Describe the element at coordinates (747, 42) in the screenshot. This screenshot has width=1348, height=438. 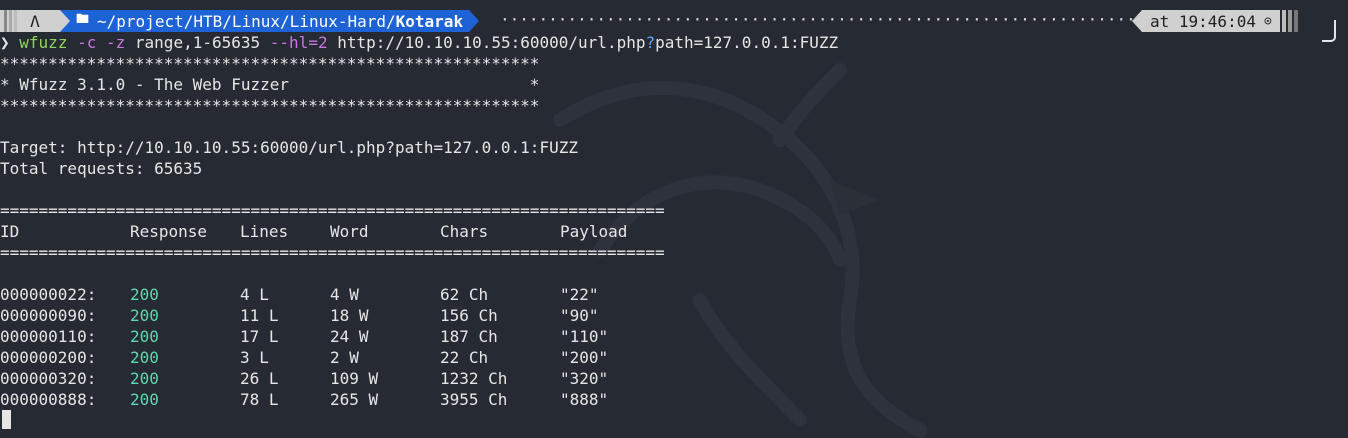
I see `url-part2: path=127.0.0.1:FUZZ` at that location.